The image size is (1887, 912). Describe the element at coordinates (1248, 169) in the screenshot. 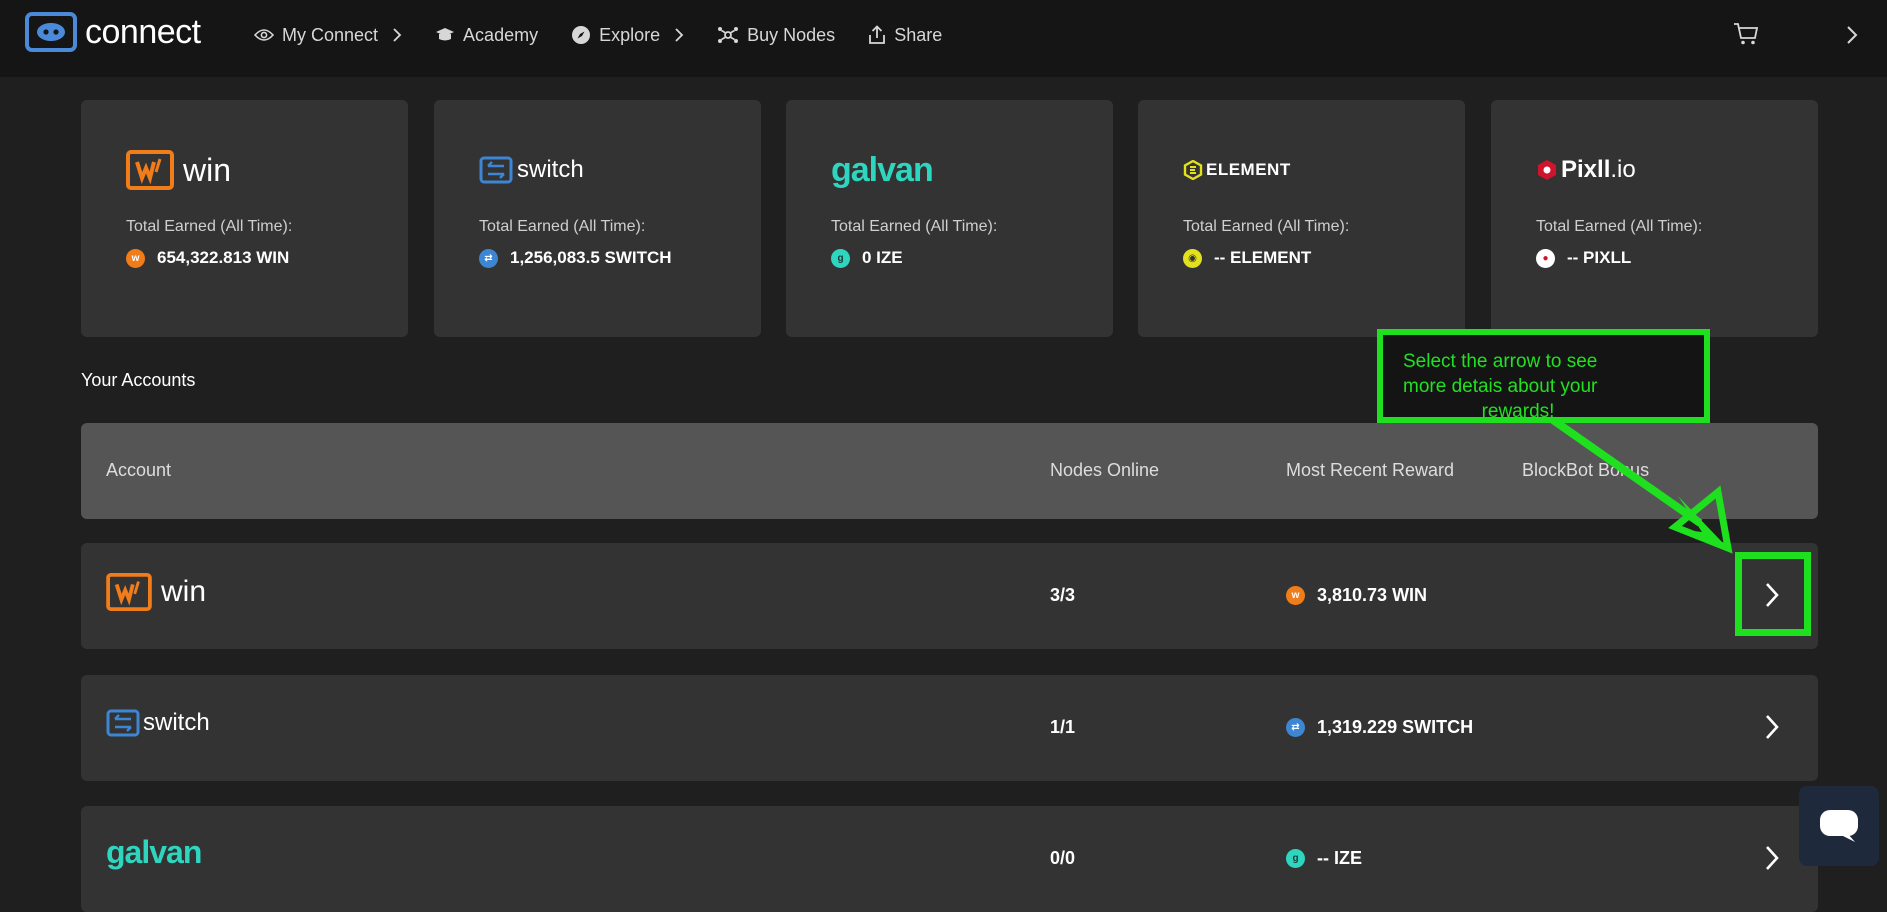

I see `element-brand-text: ELEMENT` at that location.